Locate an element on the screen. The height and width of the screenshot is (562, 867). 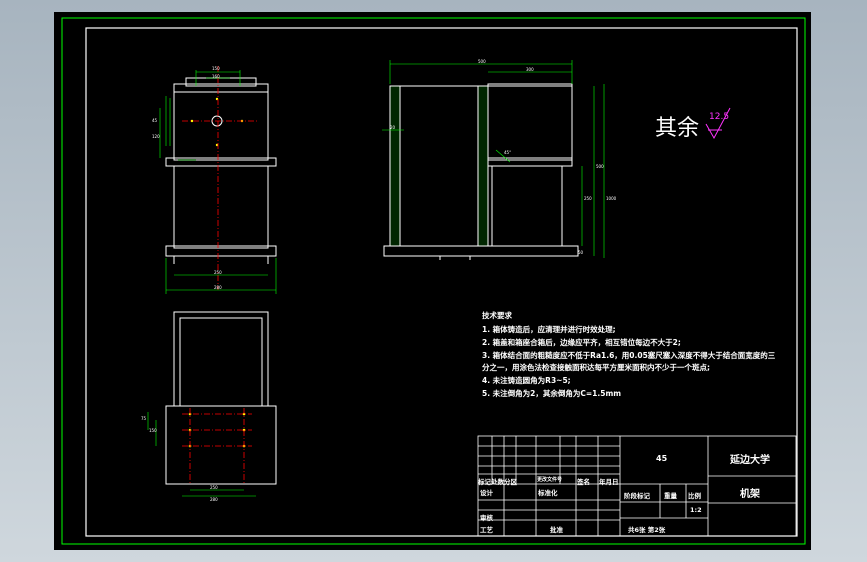
tb-craft-label: 工艺 is located at coordinates (486, 530).